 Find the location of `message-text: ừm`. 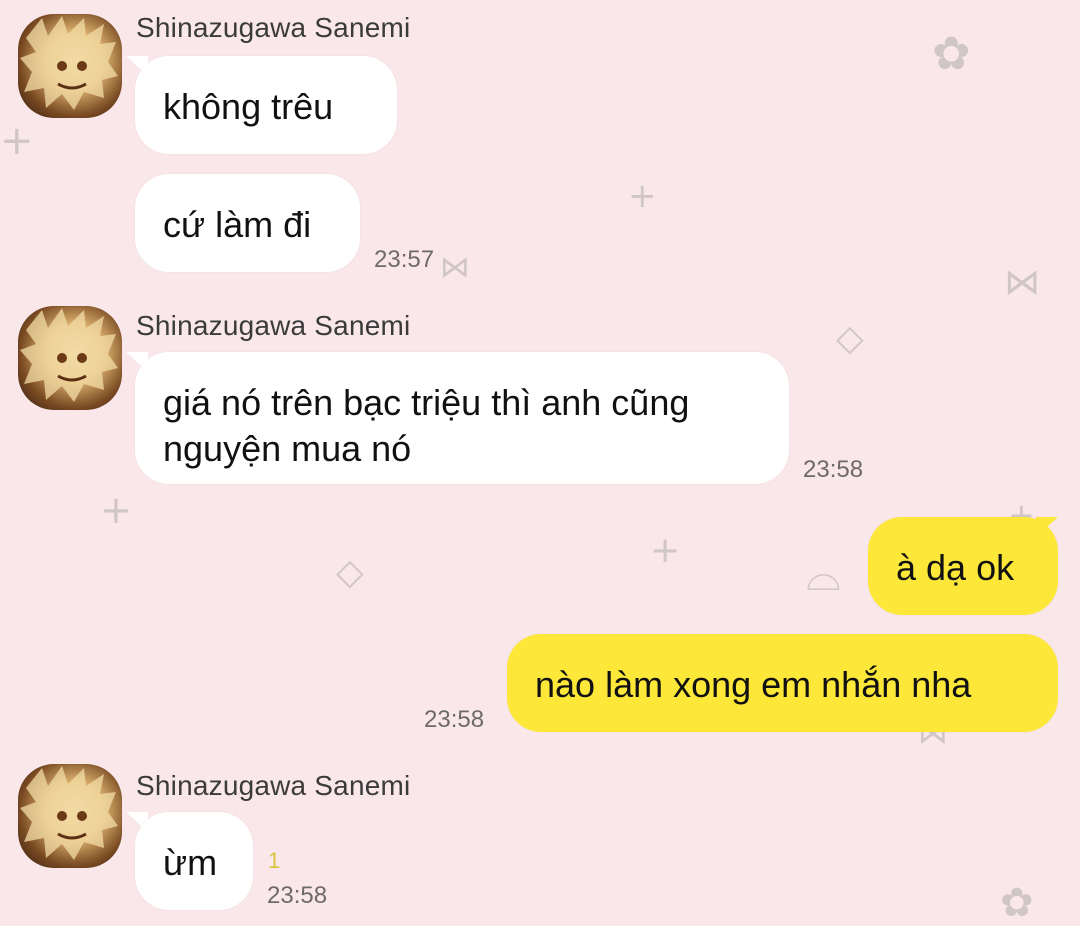

message-text: ừm is located at coordinates (190, 862).